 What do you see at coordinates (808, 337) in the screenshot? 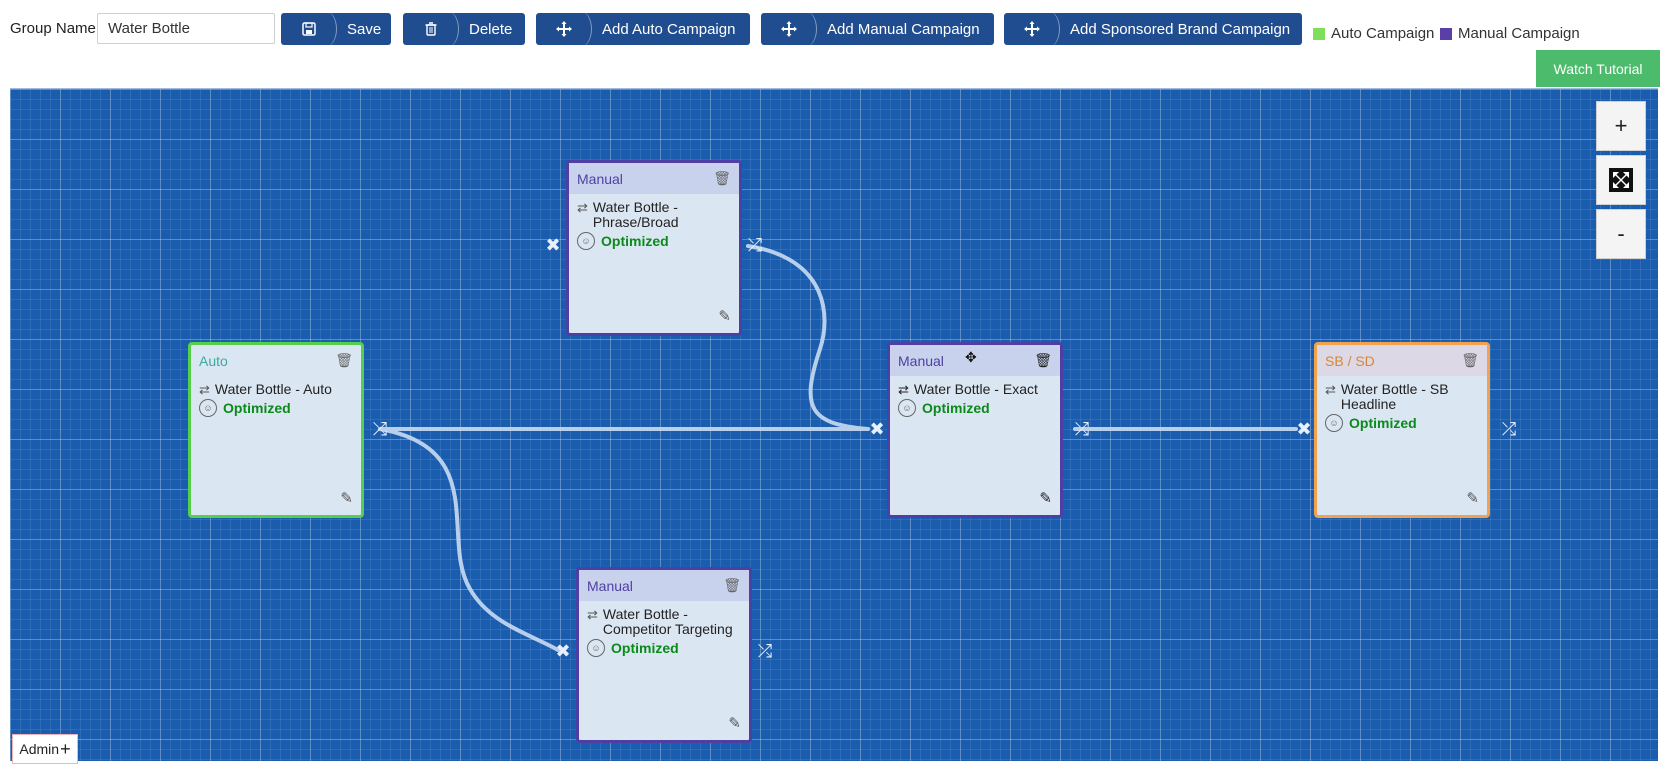
I see `wire-phrase-to-exact` at bounding box center [808, 337].